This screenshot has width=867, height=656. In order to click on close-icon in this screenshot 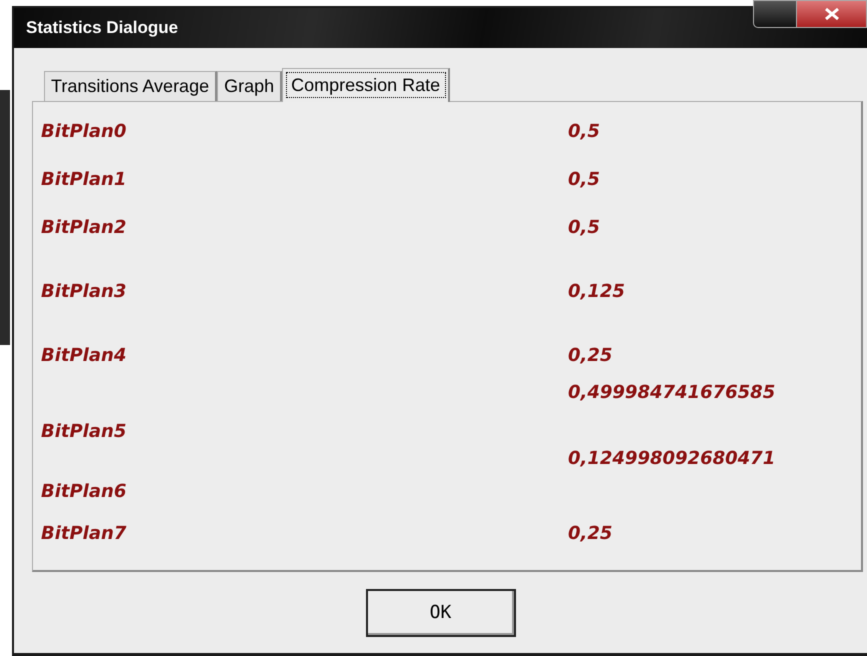, I will do `click(832, 14)`.